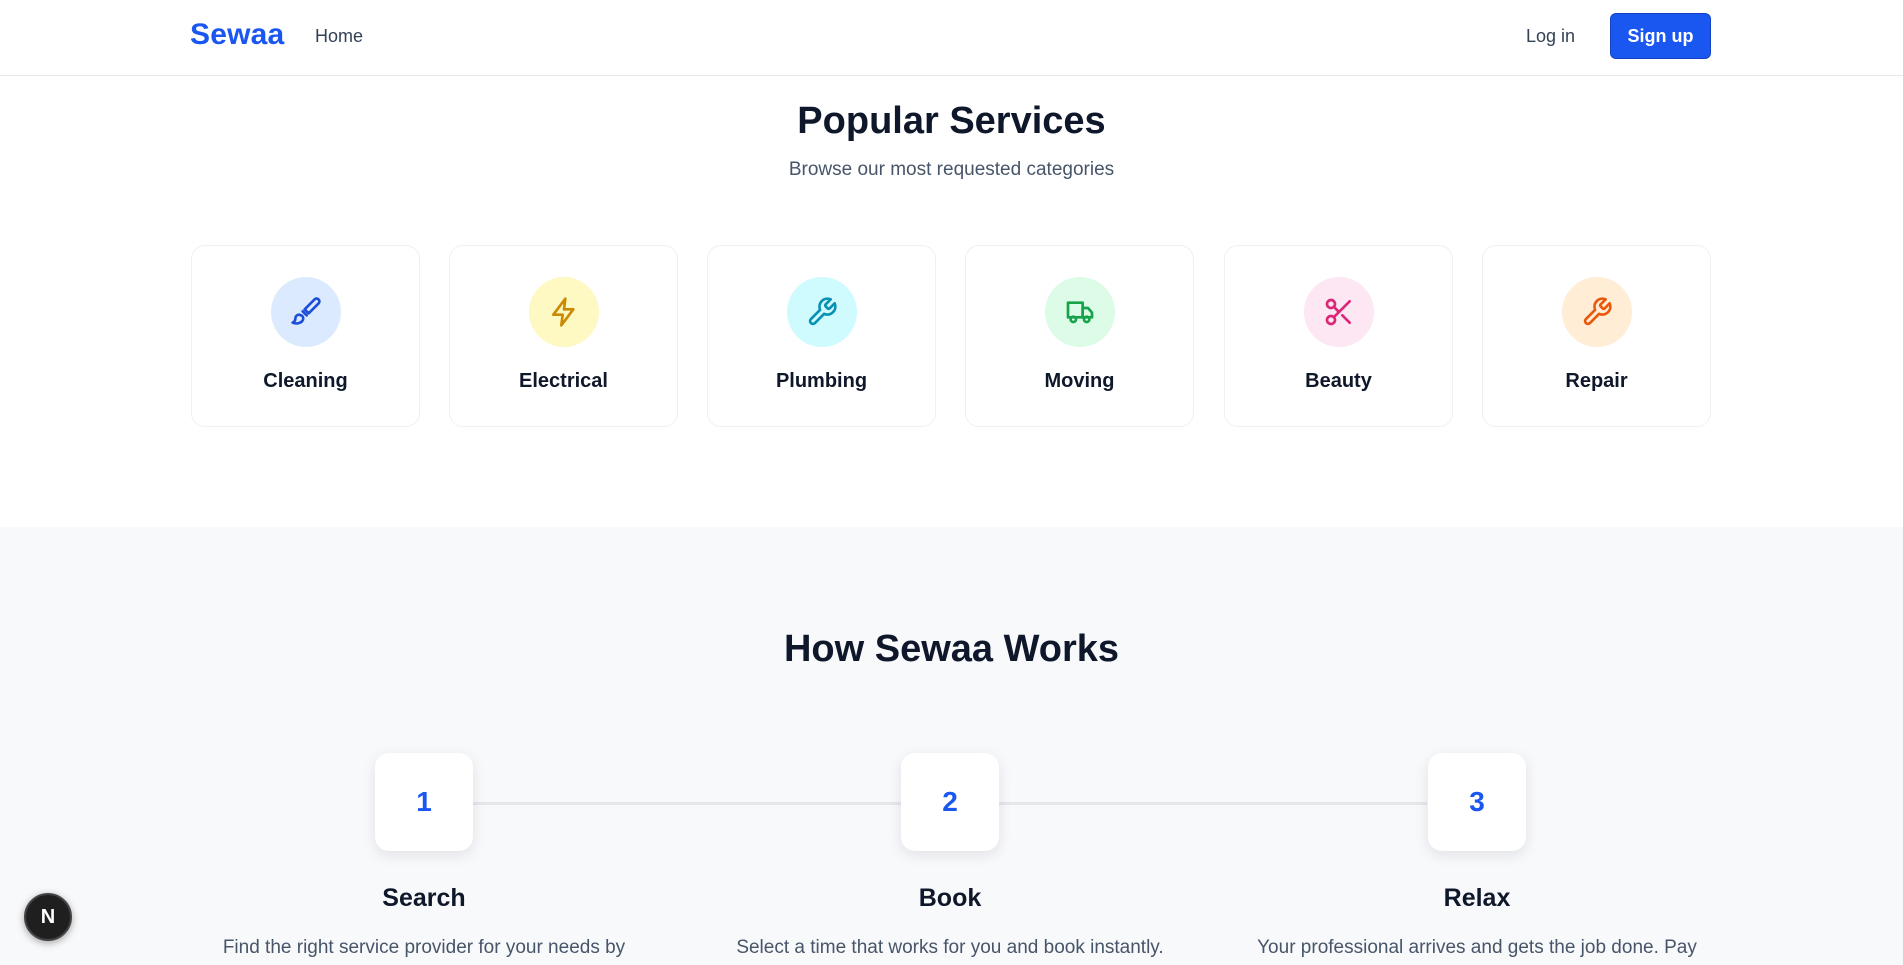 The width and height of the screenshot is (1903, 965). I want to click on service-card-beauty: Beauty, so click(1338, 336).